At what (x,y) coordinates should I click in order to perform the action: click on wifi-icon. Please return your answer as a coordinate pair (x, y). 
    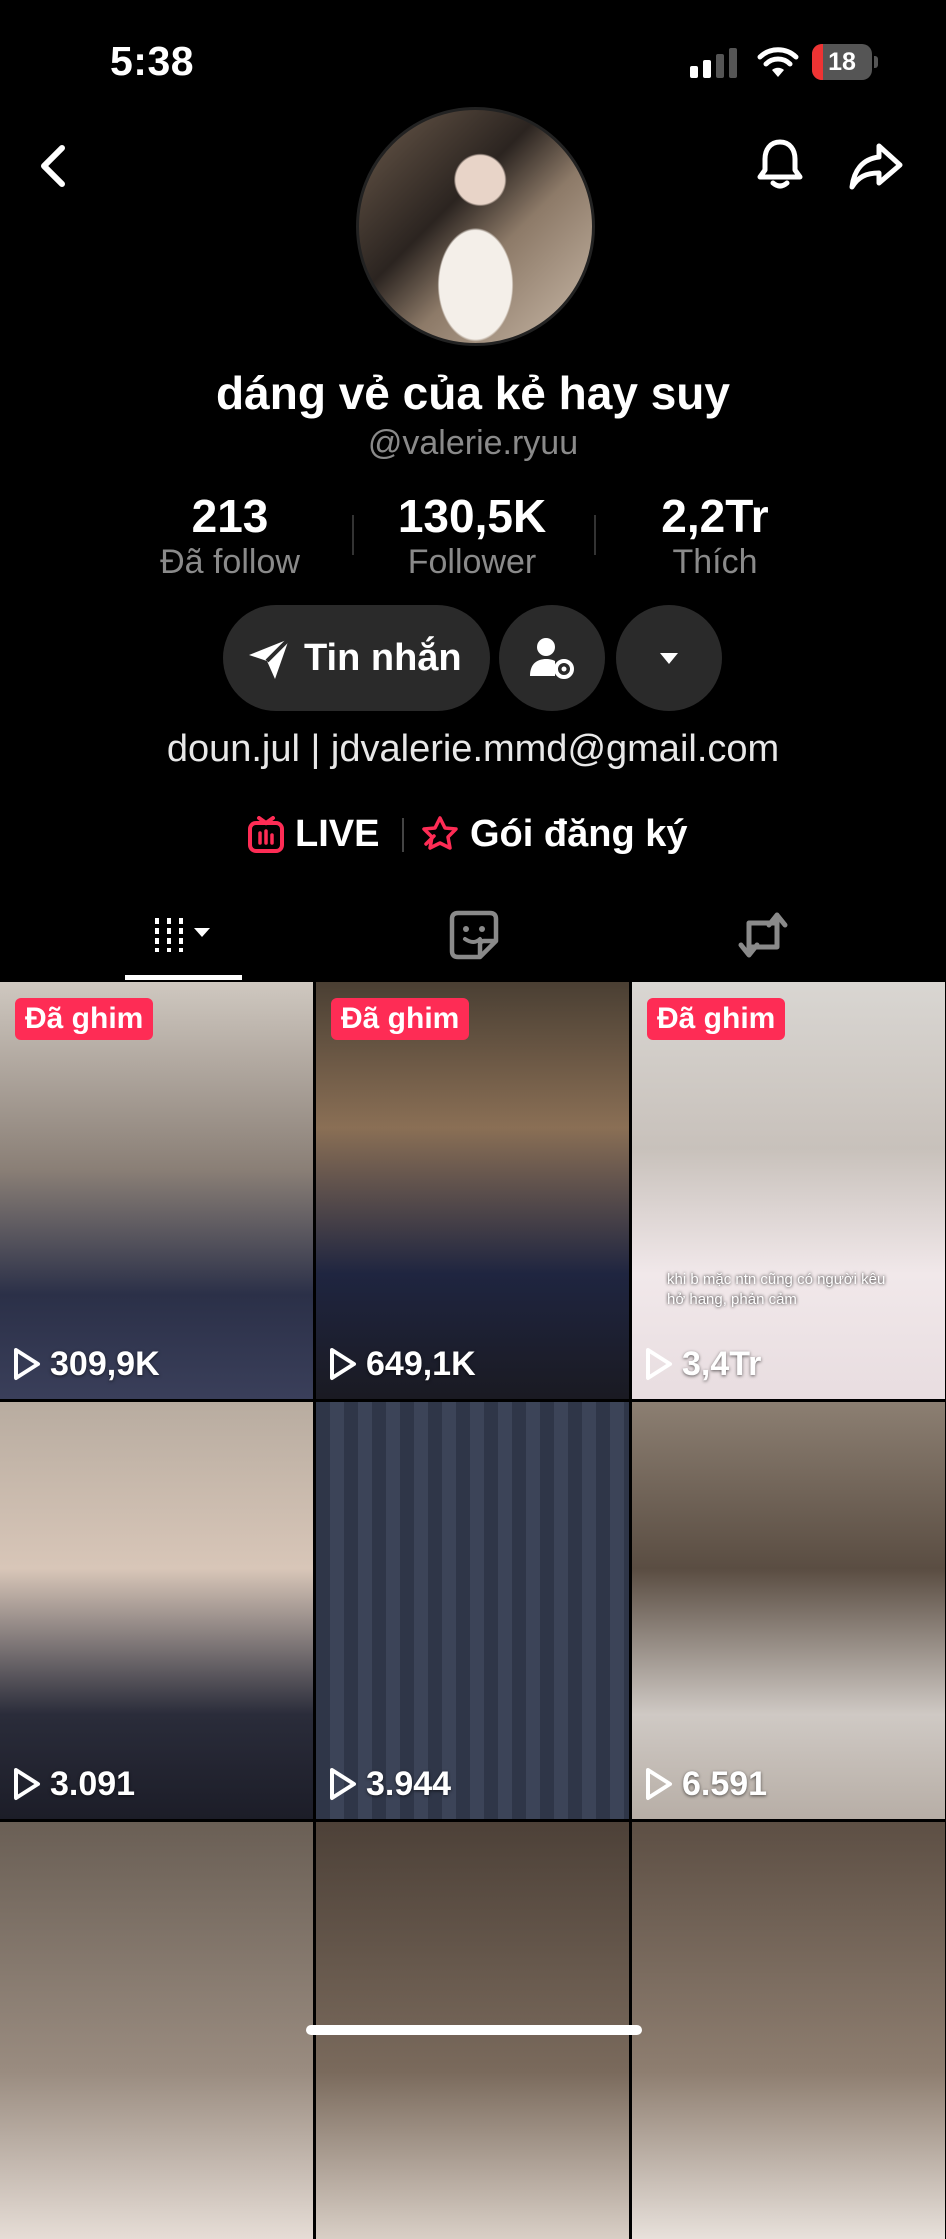
    Looking at the image, I should click on (778, 62).